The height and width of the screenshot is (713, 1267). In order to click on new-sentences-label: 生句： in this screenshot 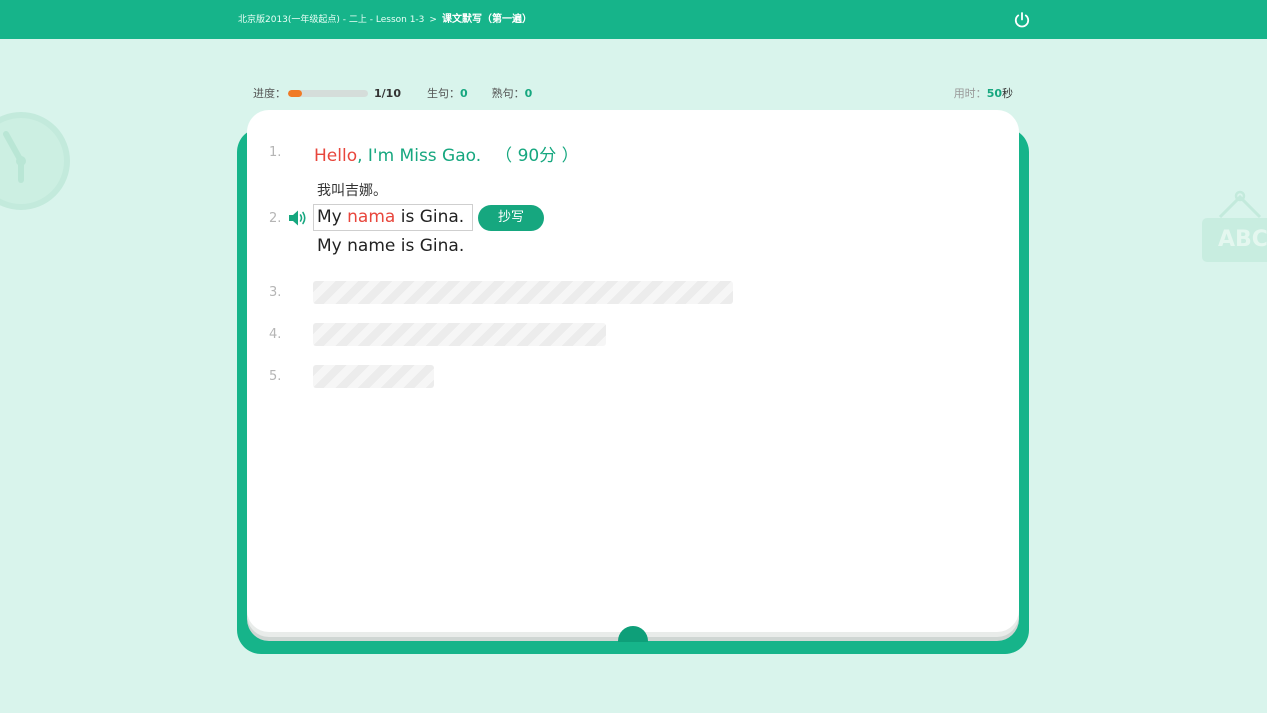, I will do `click(443, 93)`.